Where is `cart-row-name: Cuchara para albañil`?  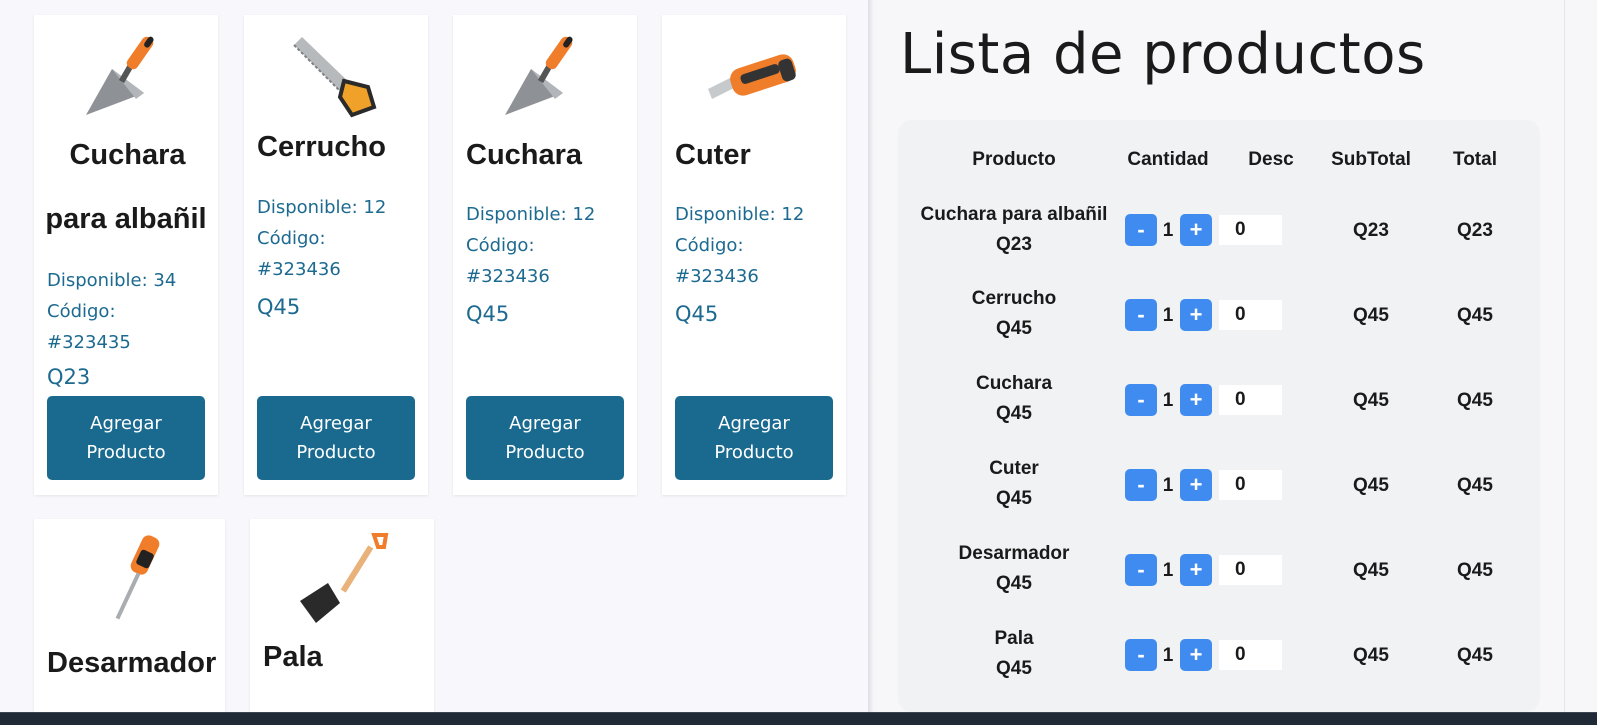
cart-row-name: Cuchara para albañil is located at coordinates (1014, 214).